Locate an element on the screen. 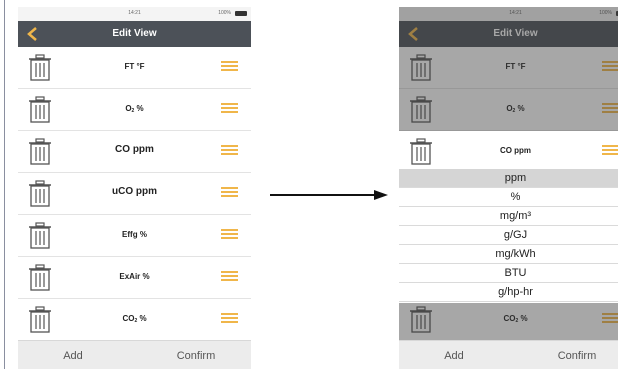 This screenshot has width=618, height=369. battery-icon is located at coordinates (241, 13).